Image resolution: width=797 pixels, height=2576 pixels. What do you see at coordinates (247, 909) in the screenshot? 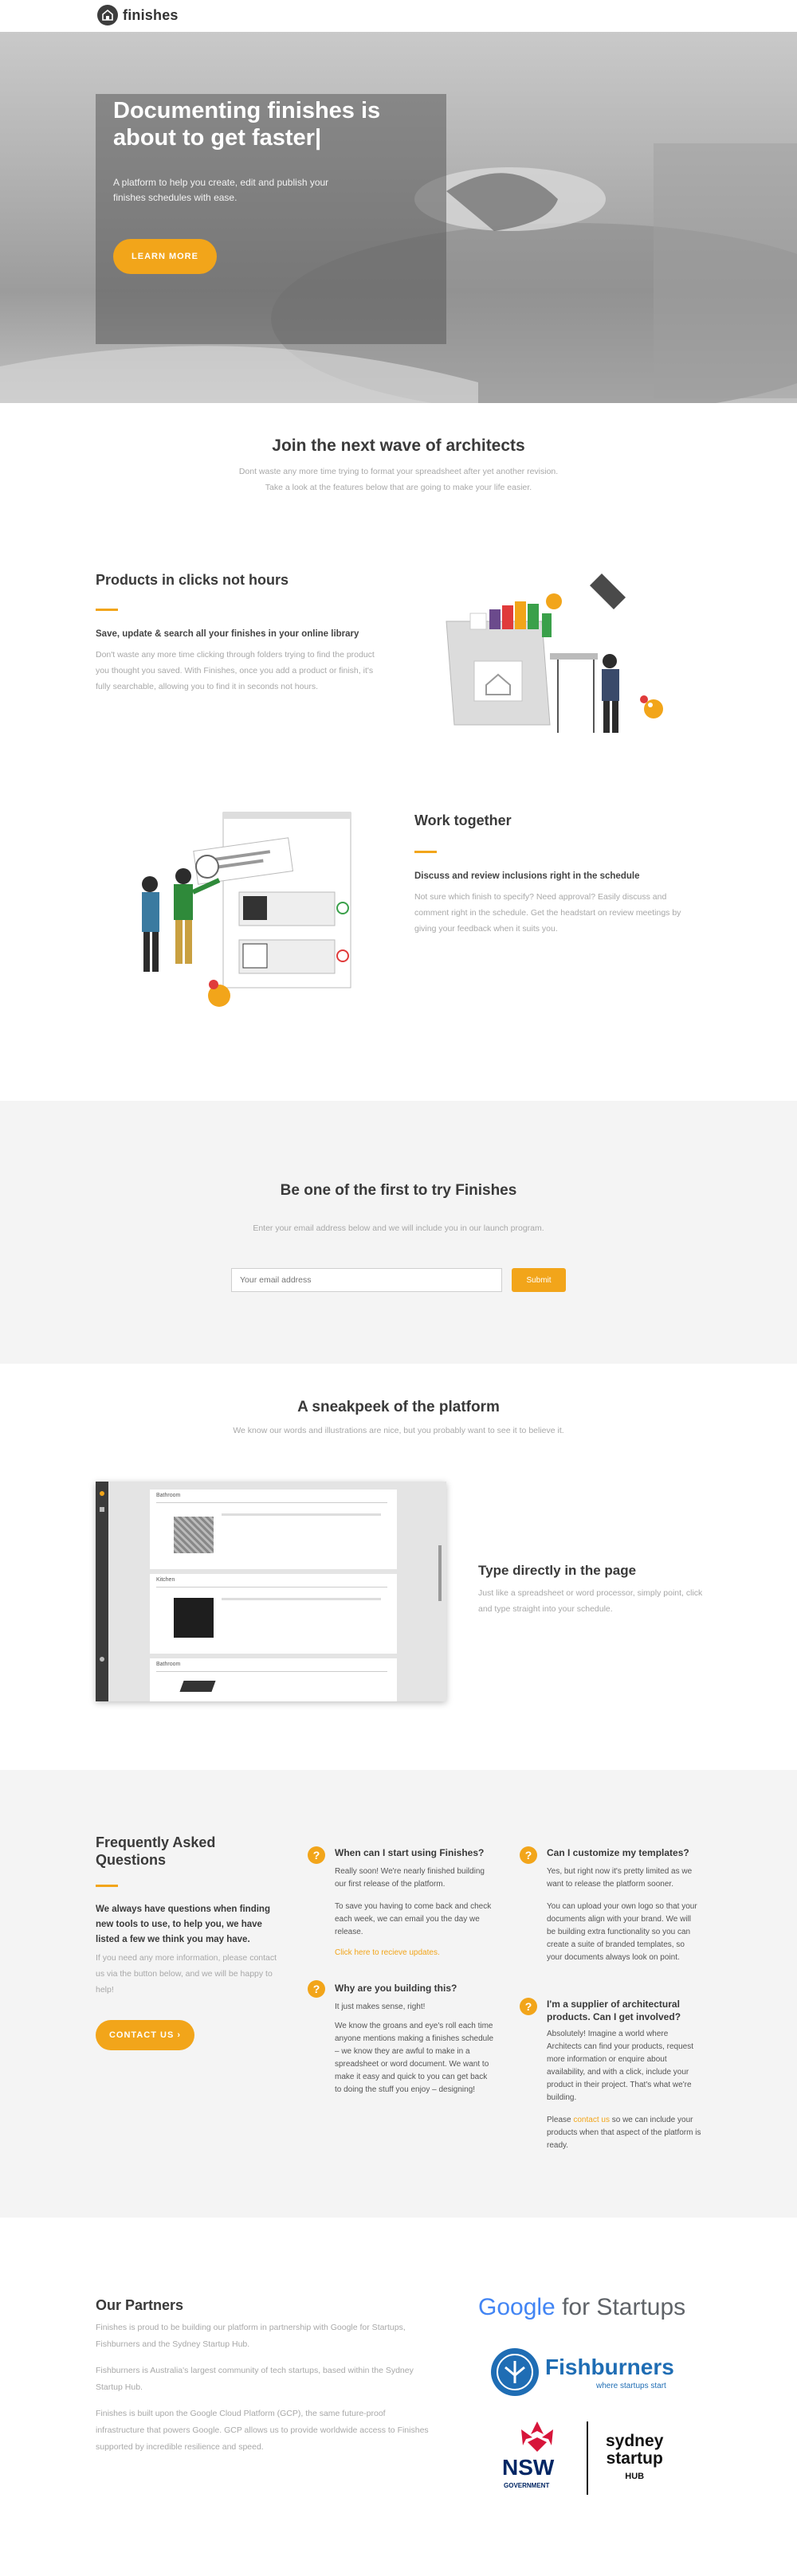
I see `collaboration-illustration` at bounding box center [247, 909].